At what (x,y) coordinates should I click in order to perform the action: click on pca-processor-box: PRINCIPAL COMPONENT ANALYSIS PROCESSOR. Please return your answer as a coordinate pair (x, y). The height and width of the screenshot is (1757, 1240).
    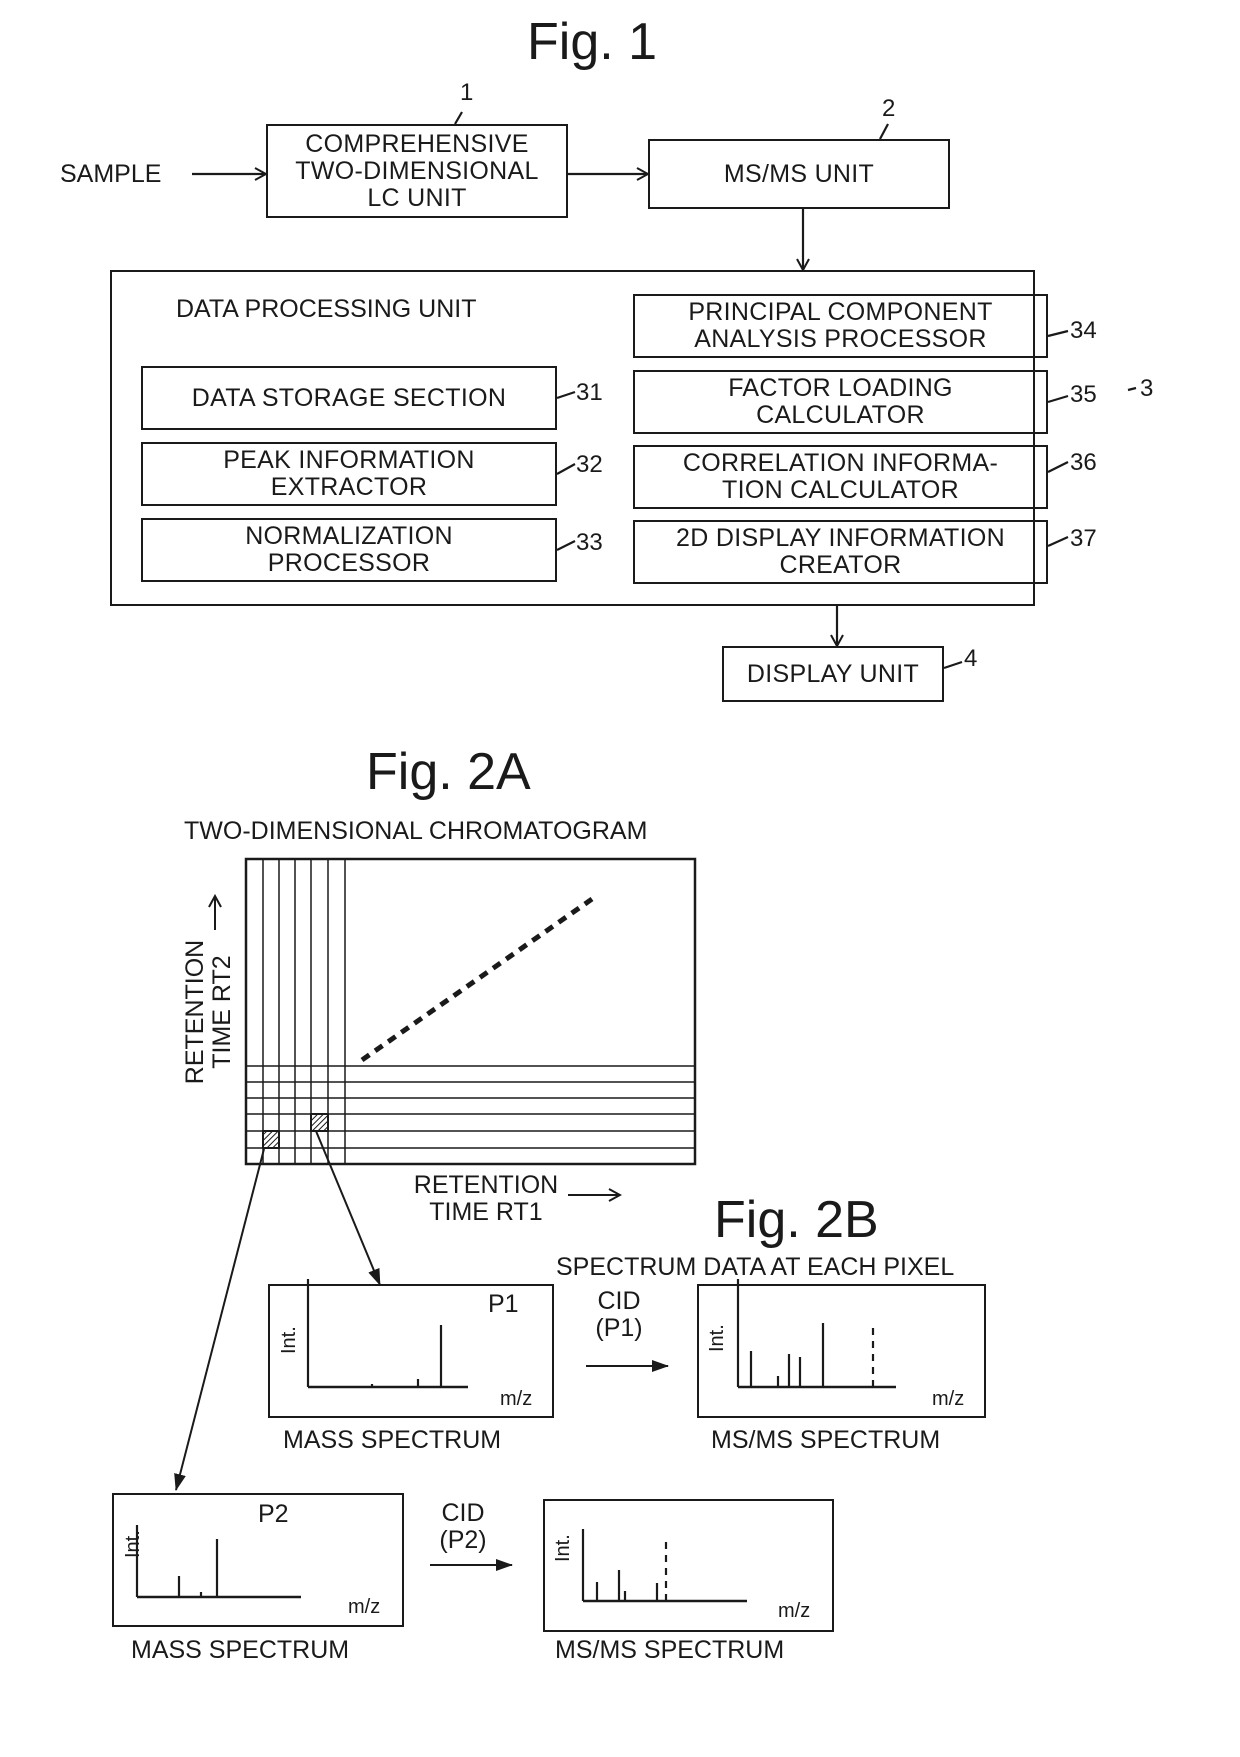
    Looking at the image, I should click on (840, 326).